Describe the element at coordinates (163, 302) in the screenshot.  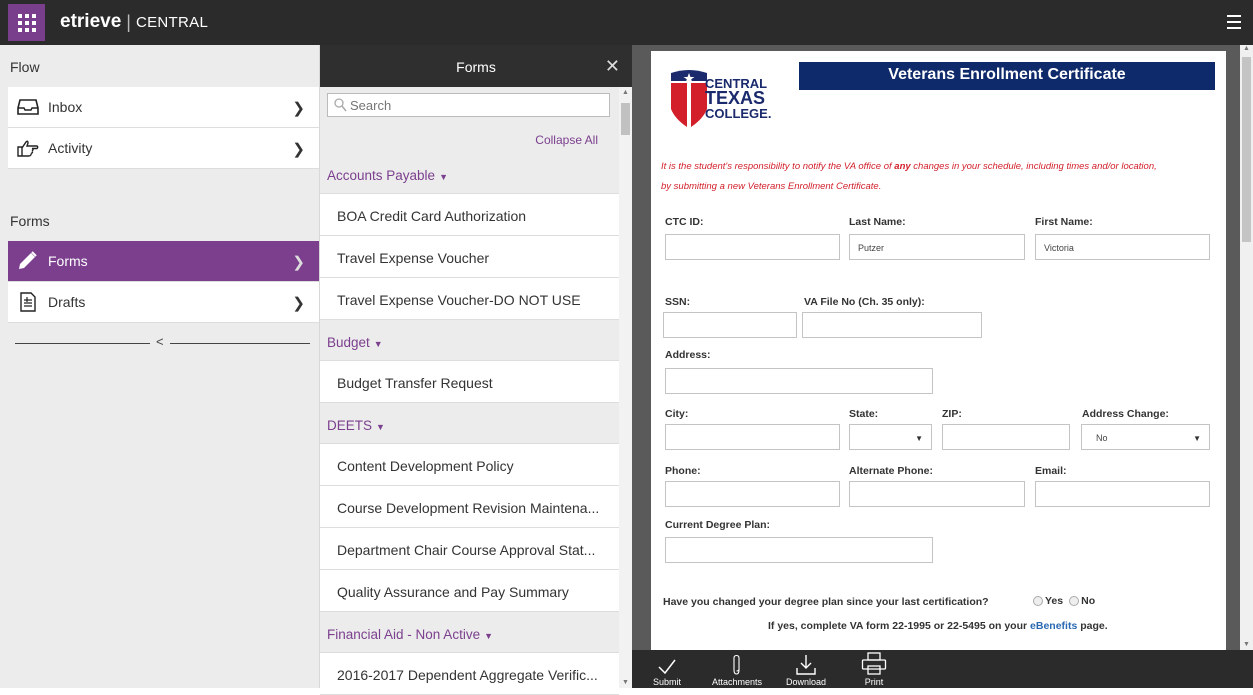
I see `sidebar-item-drafts: Drafts ❯` at that location.